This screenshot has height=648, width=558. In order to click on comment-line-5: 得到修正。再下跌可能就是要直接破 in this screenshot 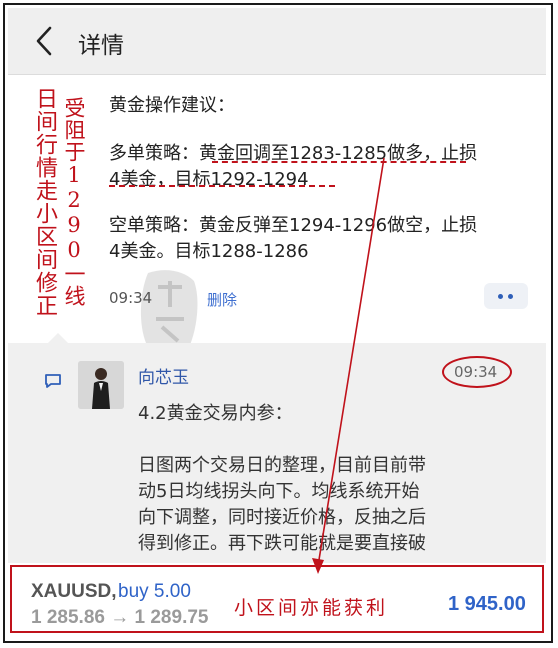, I will do `click(282, 543)`.